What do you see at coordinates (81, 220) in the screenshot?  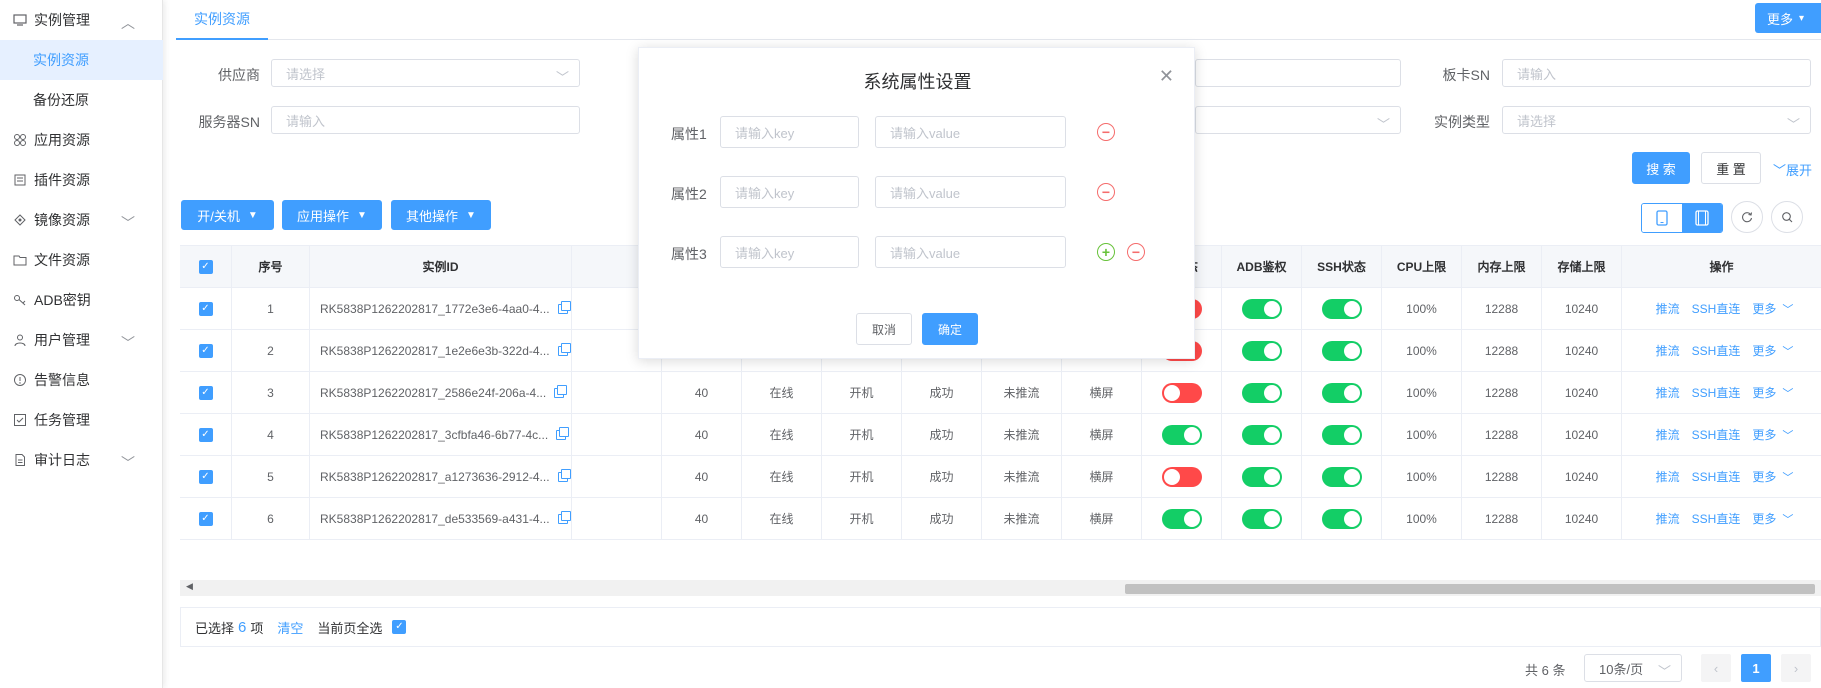 I see `sidebar-item-image-resource: 镜像资源 ﹀` at bounding box center [81, 220].